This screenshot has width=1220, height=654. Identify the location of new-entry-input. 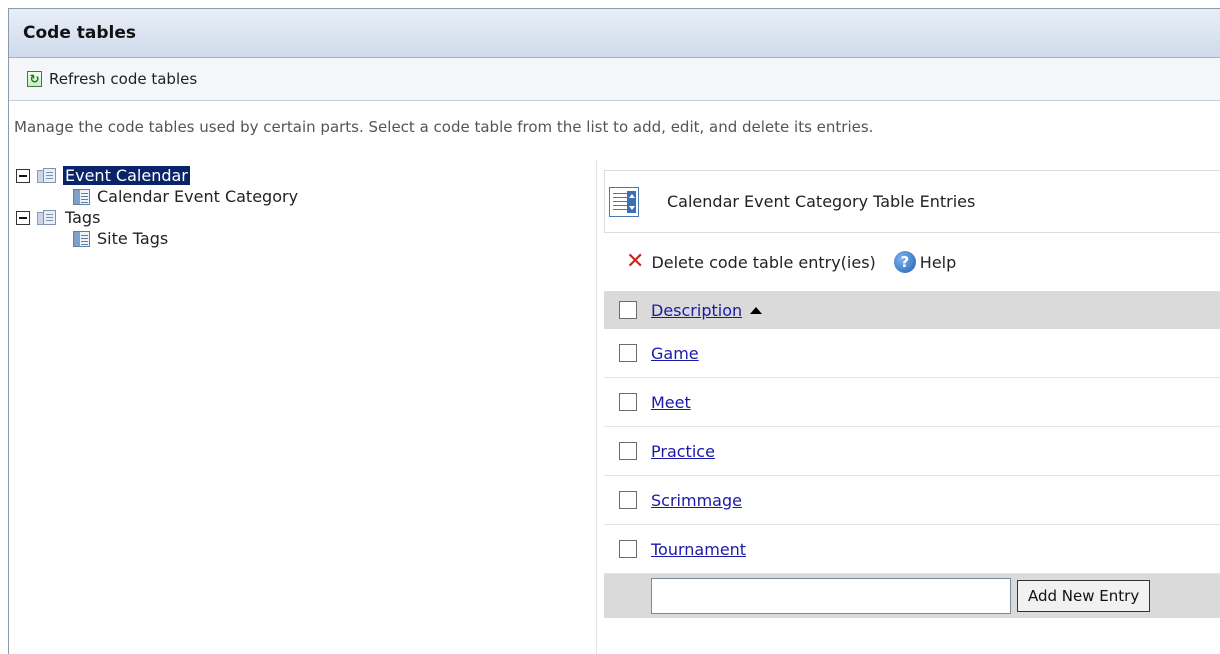
(831, 596).